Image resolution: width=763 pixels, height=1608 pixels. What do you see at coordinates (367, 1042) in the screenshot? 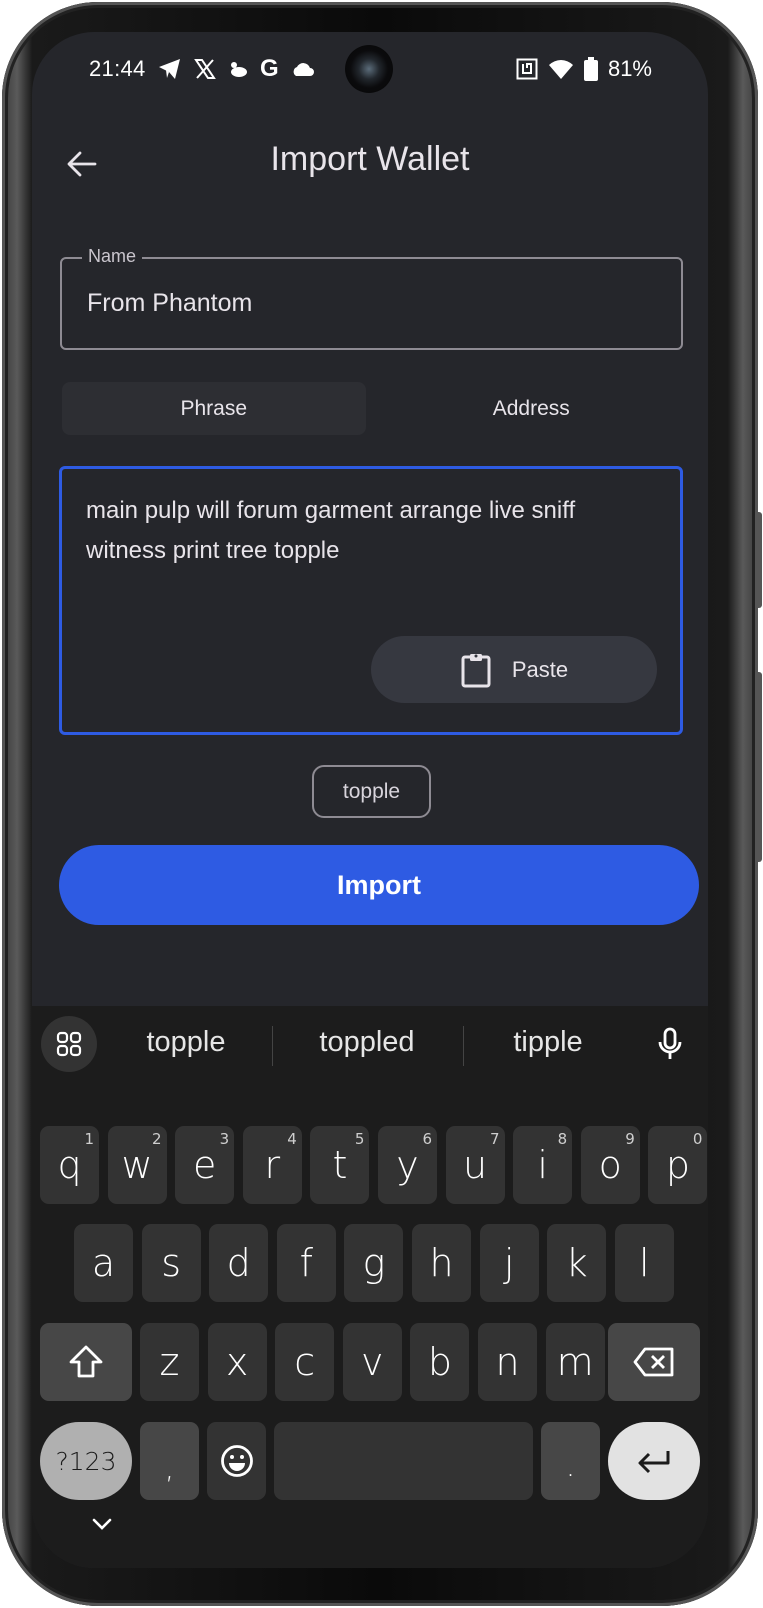
I see `suggestion-2: toppled` at bounding box center [367, 1042].